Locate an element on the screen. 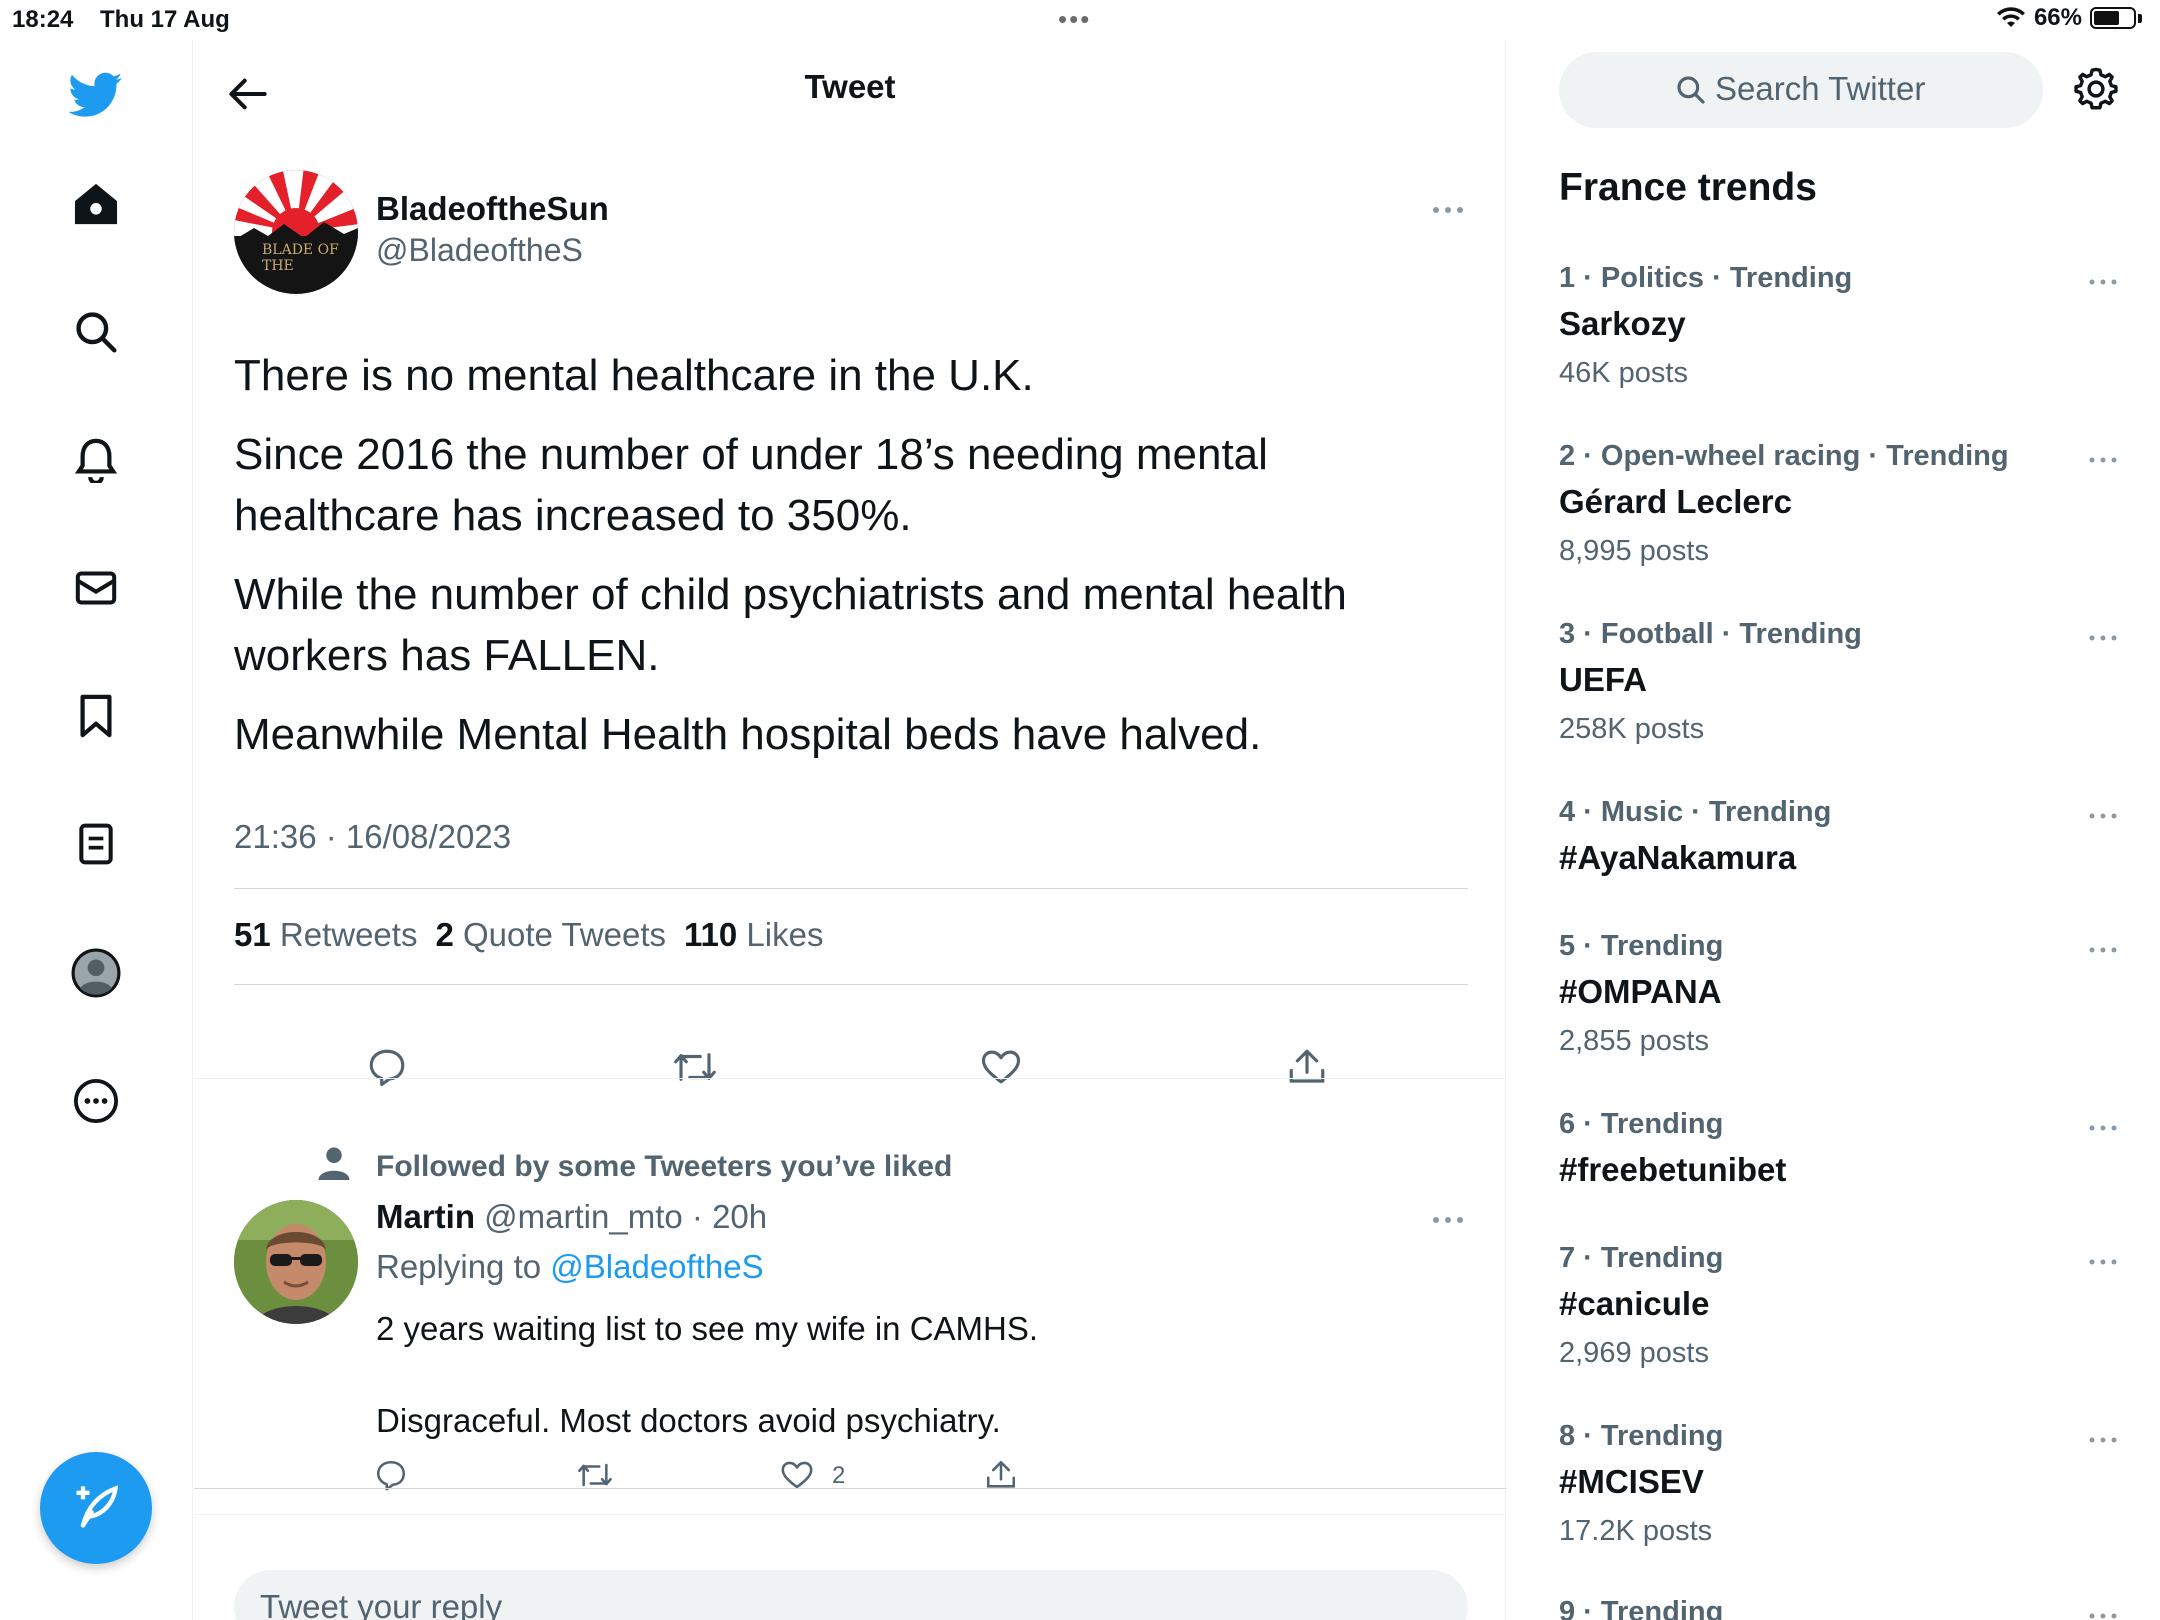  trend-name: #AyaNakamura is located at coordinates (1678, 857).